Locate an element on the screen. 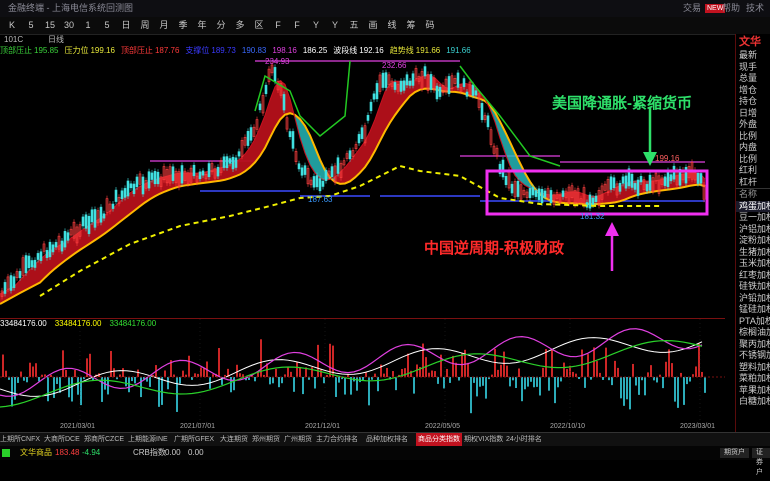 The image size is (770, 481). toolbar-button-15: F is located at coordinates (297, 25).